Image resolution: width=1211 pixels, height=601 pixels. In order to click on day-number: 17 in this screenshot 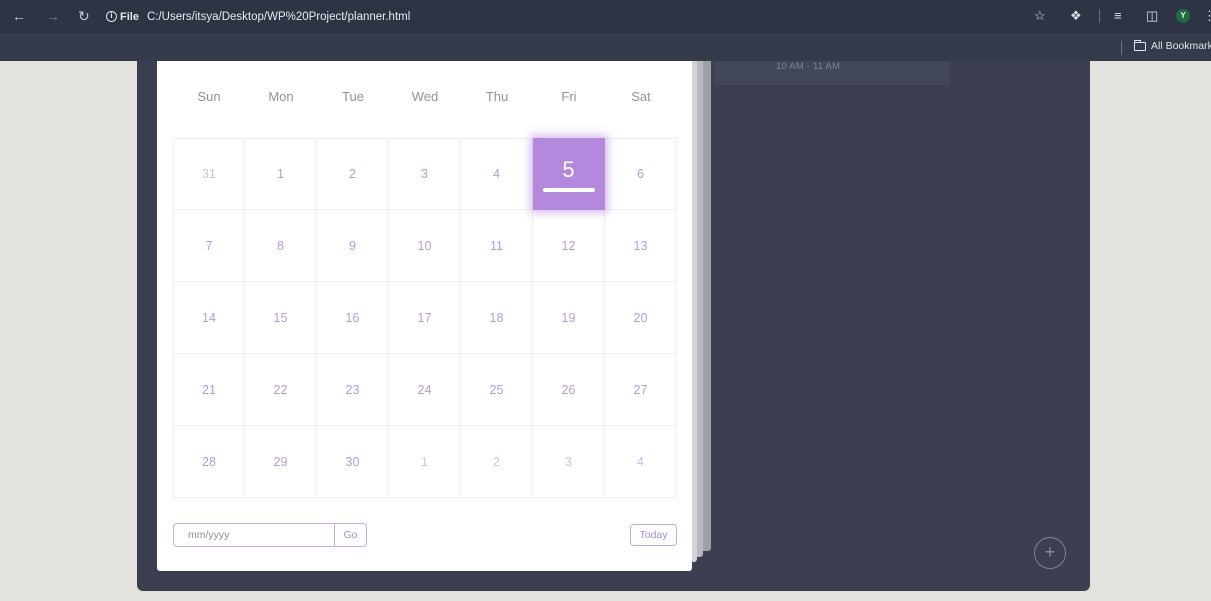, I will do `click(424, 317)`.